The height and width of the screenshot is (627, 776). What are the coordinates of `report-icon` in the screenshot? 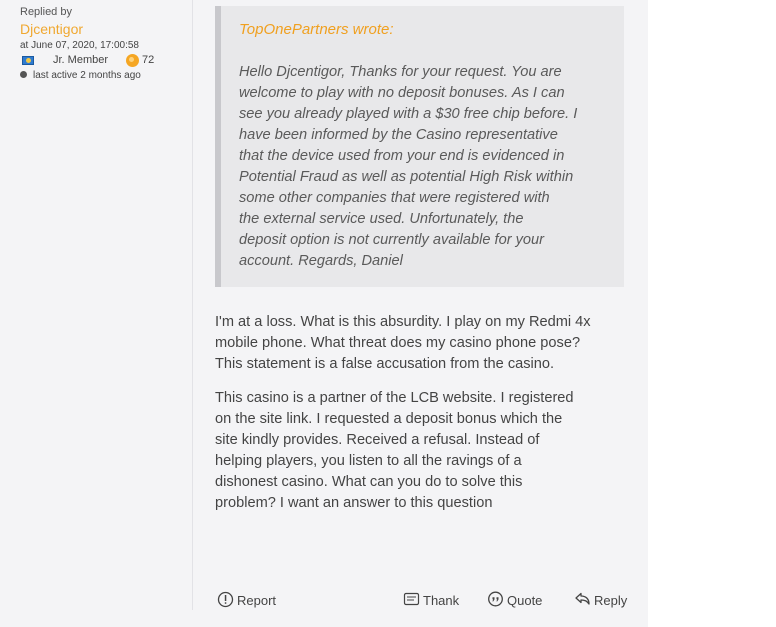 It's located at (225, 599).